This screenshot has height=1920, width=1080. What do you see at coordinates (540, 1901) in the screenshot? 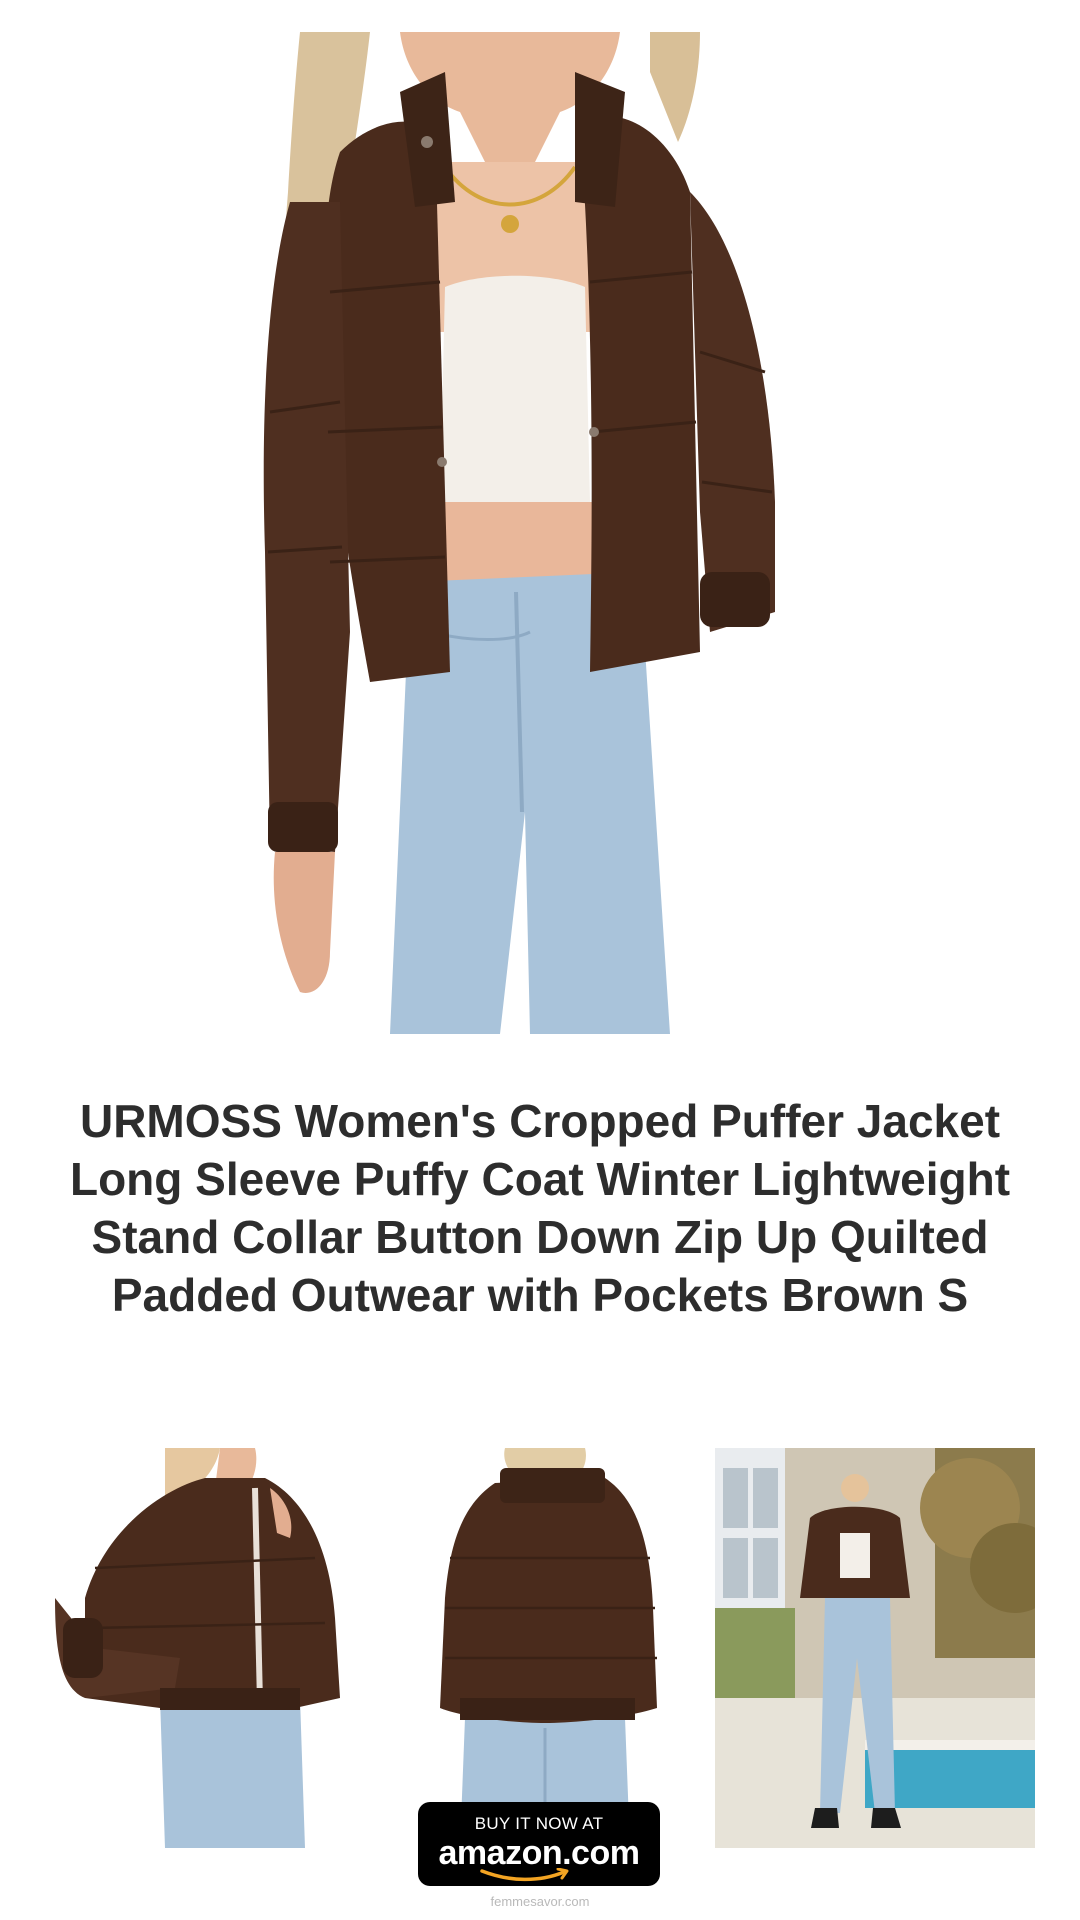
I see `site-footer: femmesavor.com` at bounding box center [540, 1901].